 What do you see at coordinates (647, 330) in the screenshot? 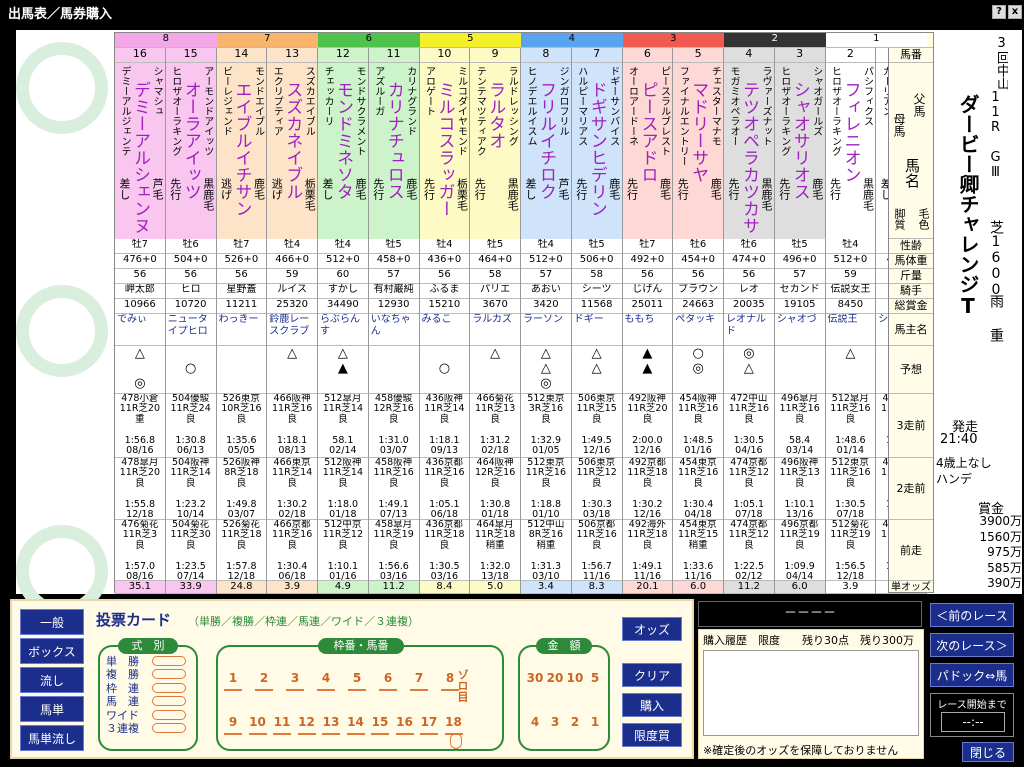
I see `owner-name: ももち` at bounding box center [647, 330].